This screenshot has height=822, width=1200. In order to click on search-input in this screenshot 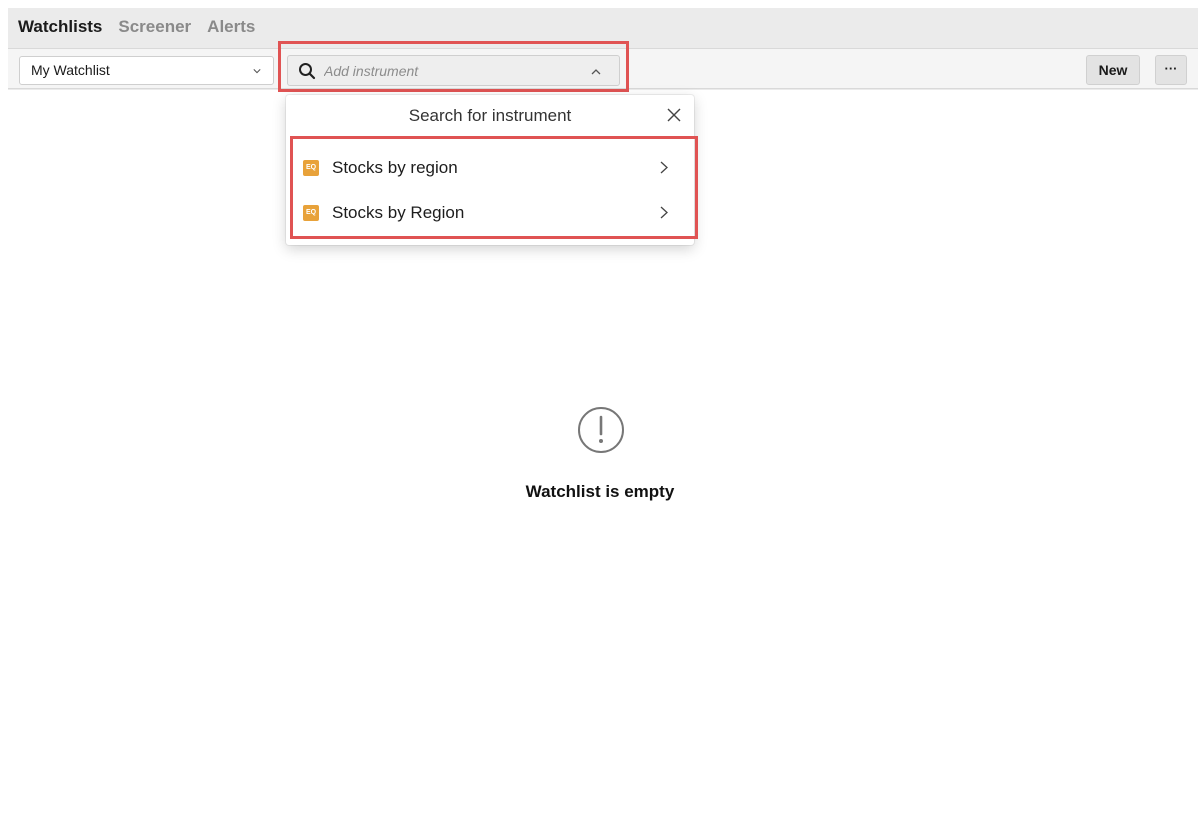, I will do `click(442, 70)`.